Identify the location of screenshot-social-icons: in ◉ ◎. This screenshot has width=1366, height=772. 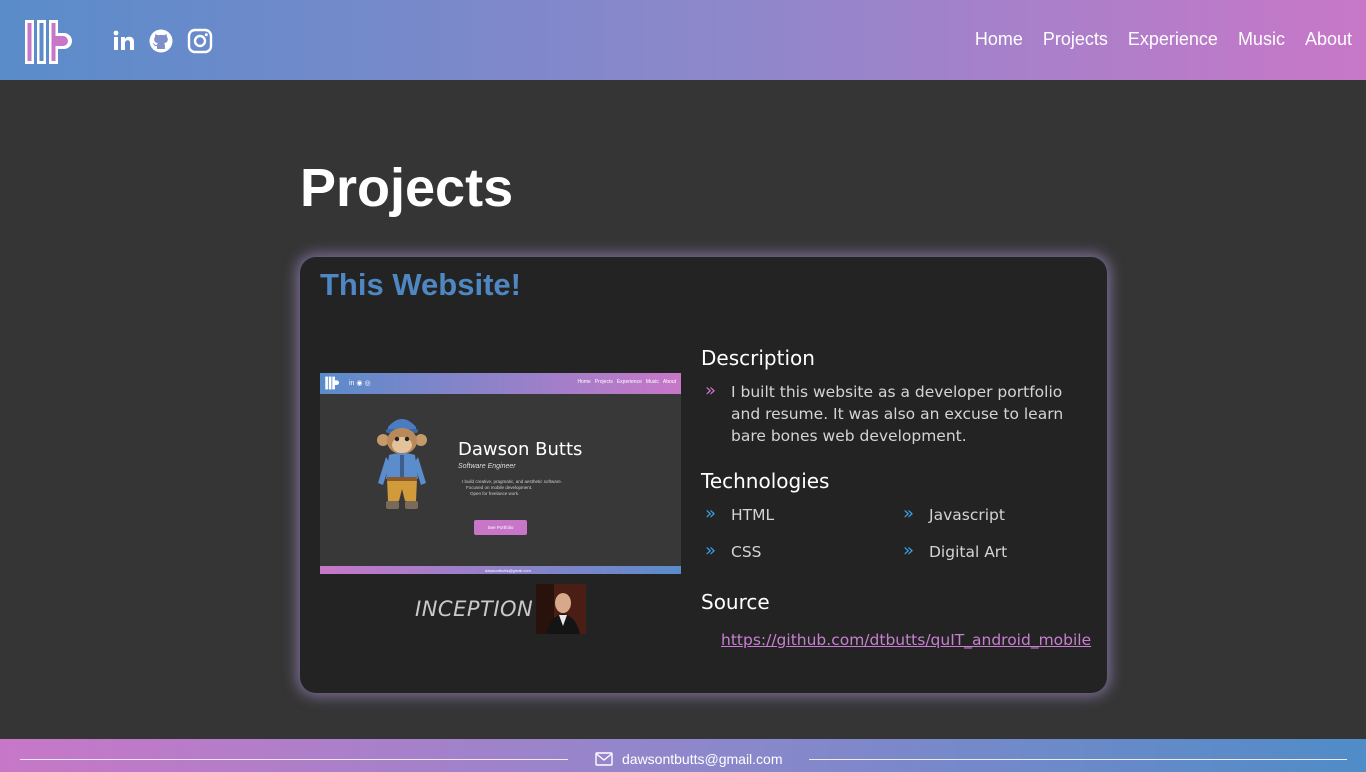
(360, 383).